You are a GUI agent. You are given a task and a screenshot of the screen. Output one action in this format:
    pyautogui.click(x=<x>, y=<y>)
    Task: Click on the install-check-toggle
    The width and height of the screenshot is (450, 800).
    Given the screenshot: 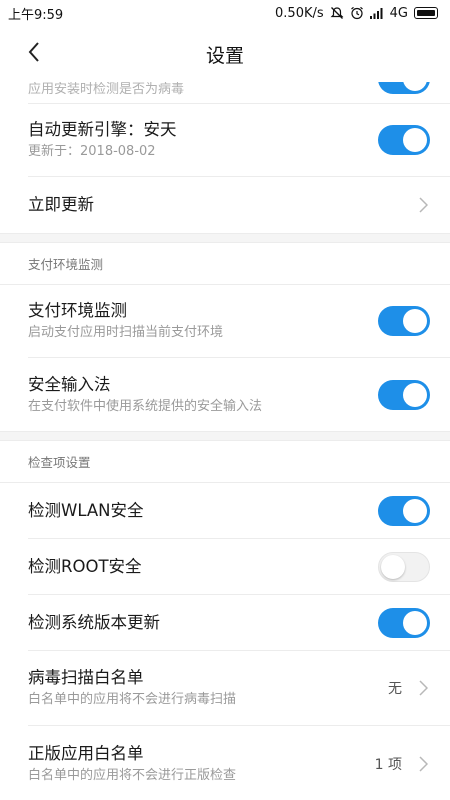 What is the action you would take?
    pyautogui.click(x=404, y=88)
    